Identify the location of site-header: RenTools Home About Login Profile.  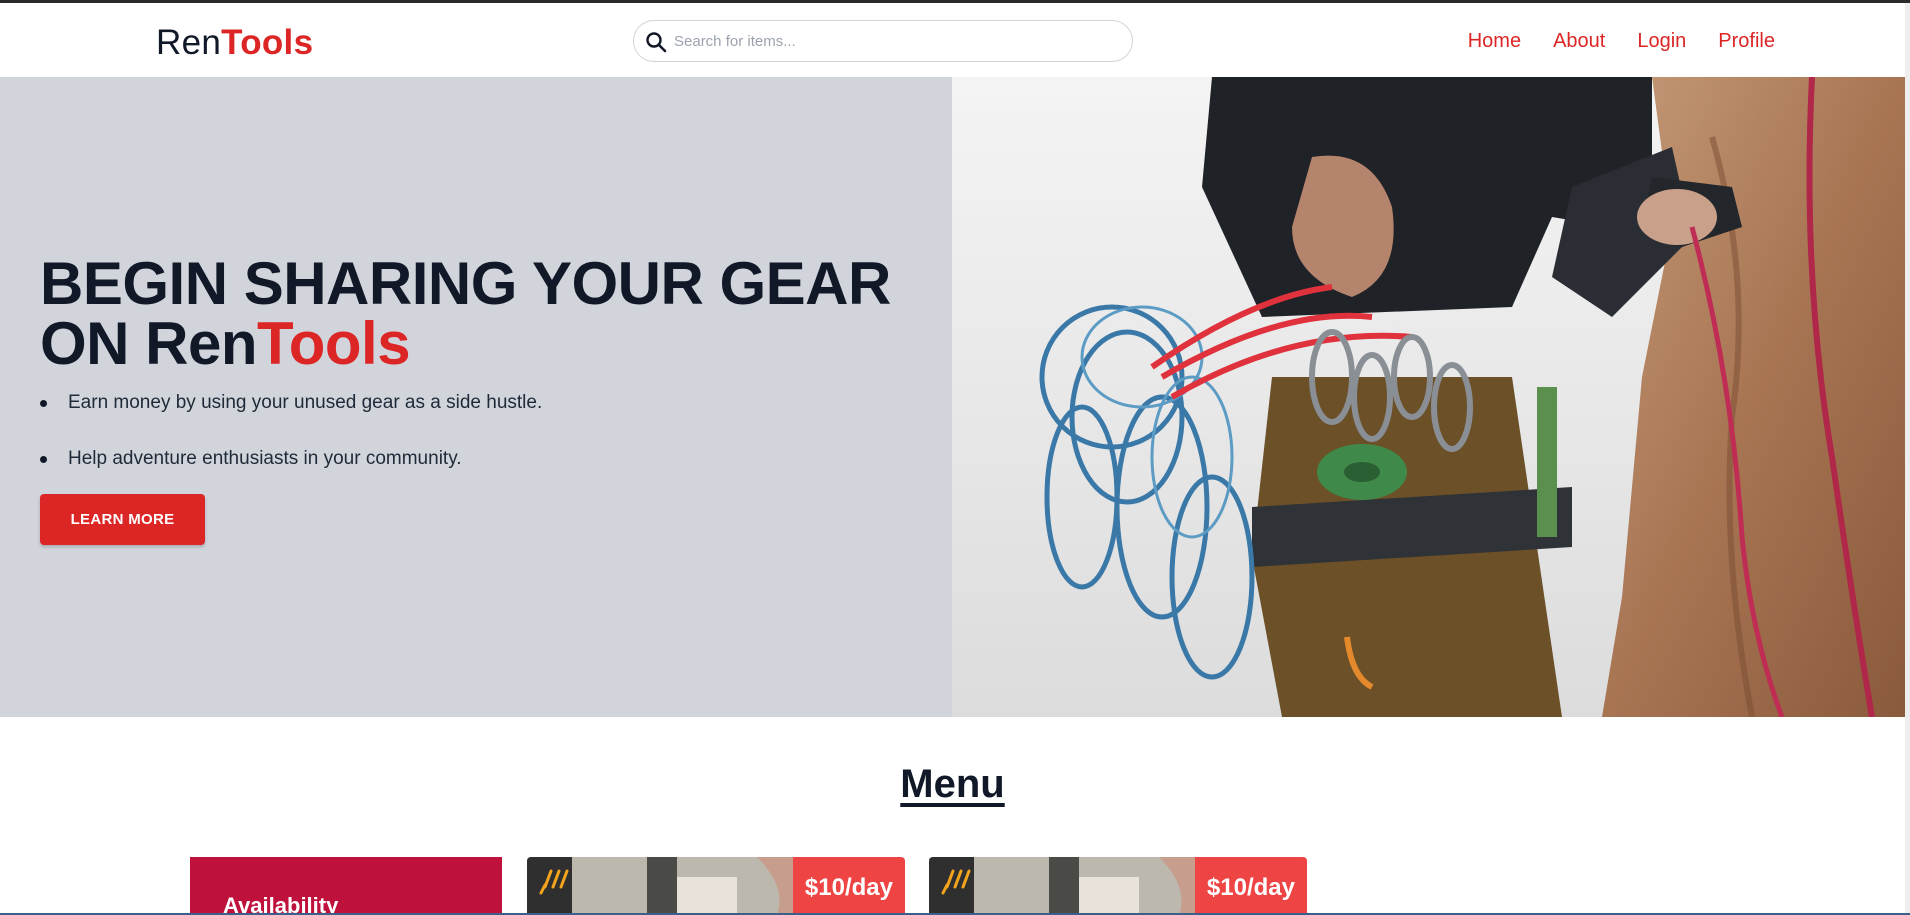
(952, 40).